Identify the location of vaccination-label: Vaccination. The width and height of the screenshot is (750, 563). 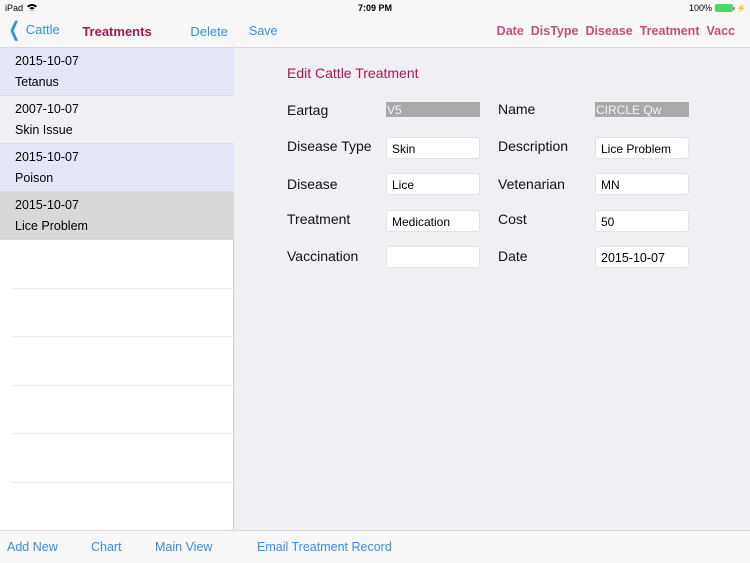
(323, 256).